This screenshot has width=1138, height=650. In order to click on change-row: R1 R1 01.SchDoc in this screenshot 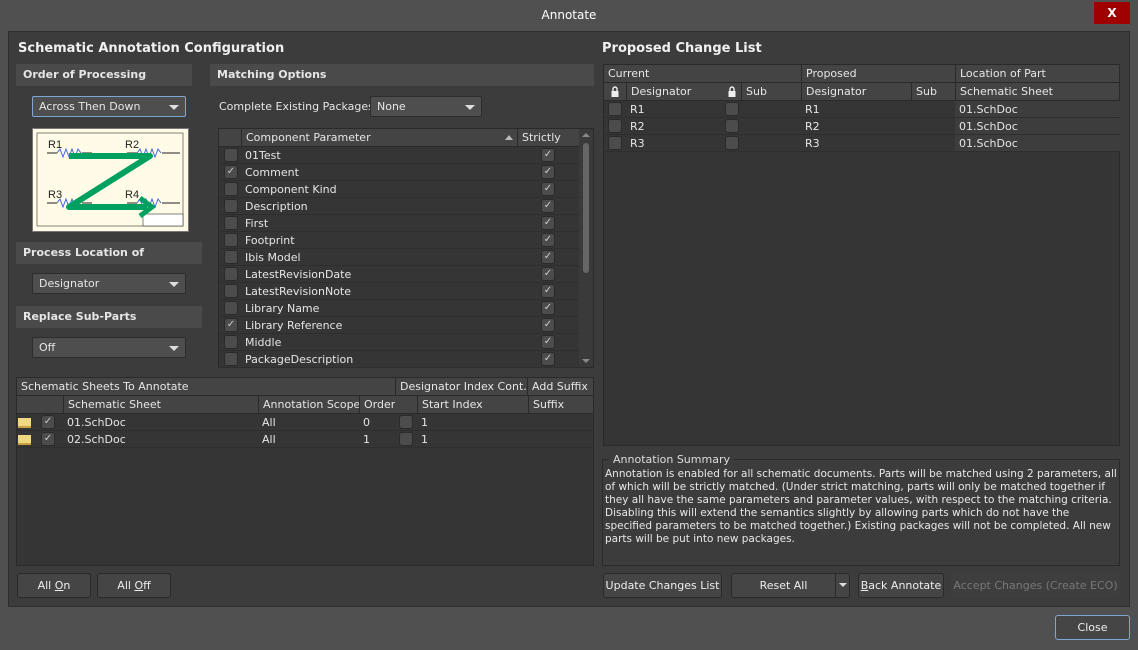, I will do `click(862, 109)`.